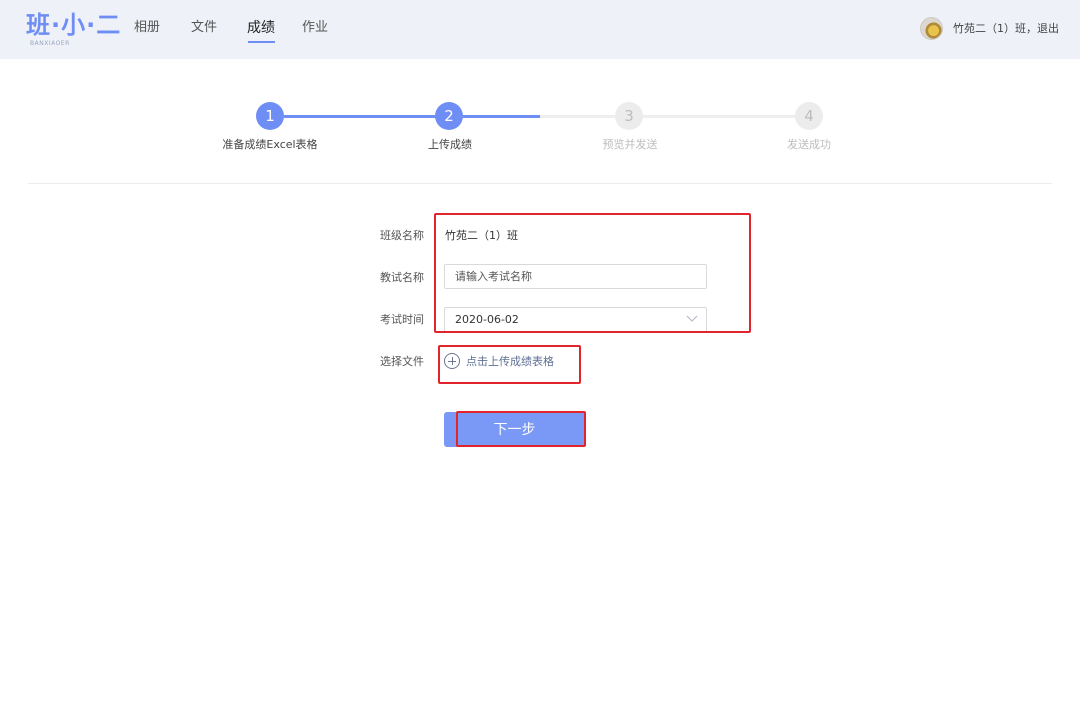 Image resolution: width=1080 pixels, height=719 pixels. Describe the element at coordinates (449, 116) in the screenshot. I see `step-2-circle: 2` at that location.